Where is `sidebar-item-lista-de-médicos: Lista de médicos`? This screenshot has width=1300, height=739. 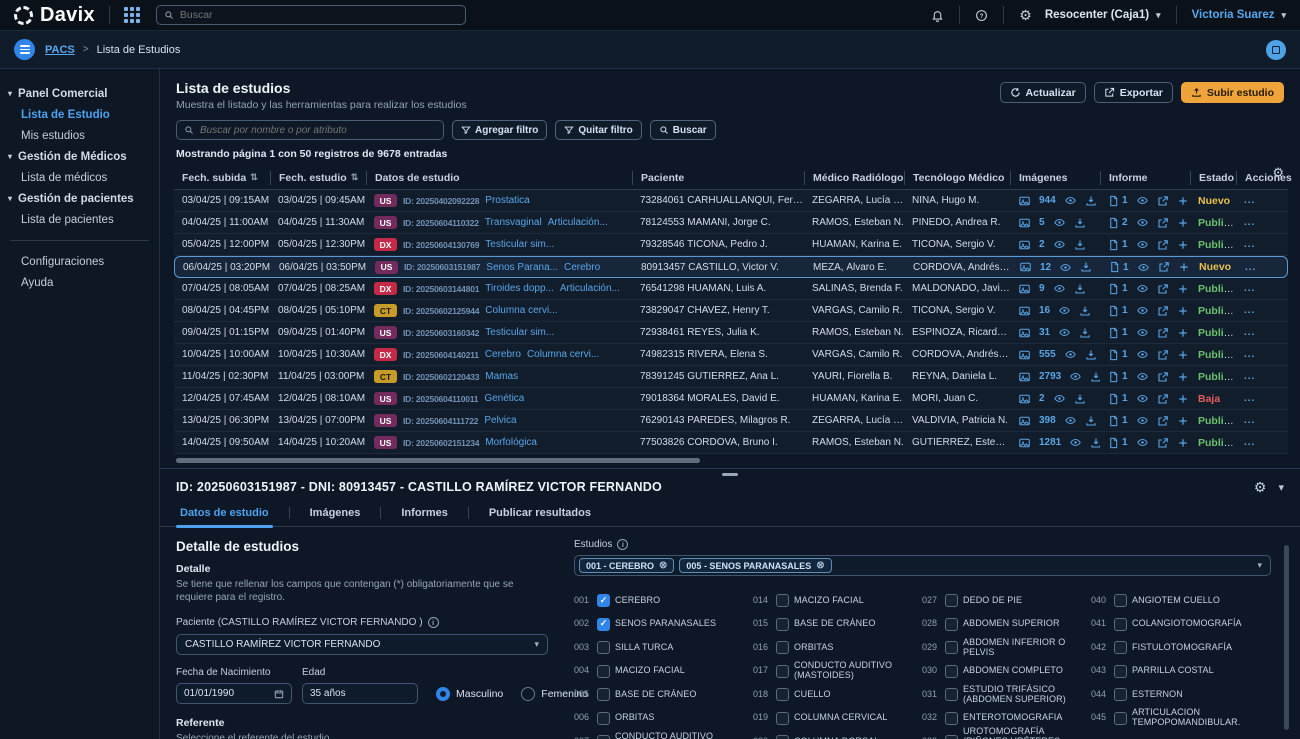 sidebar-item-lista-de-médicos: Lista de médicos is located at coordinates (79, 177).